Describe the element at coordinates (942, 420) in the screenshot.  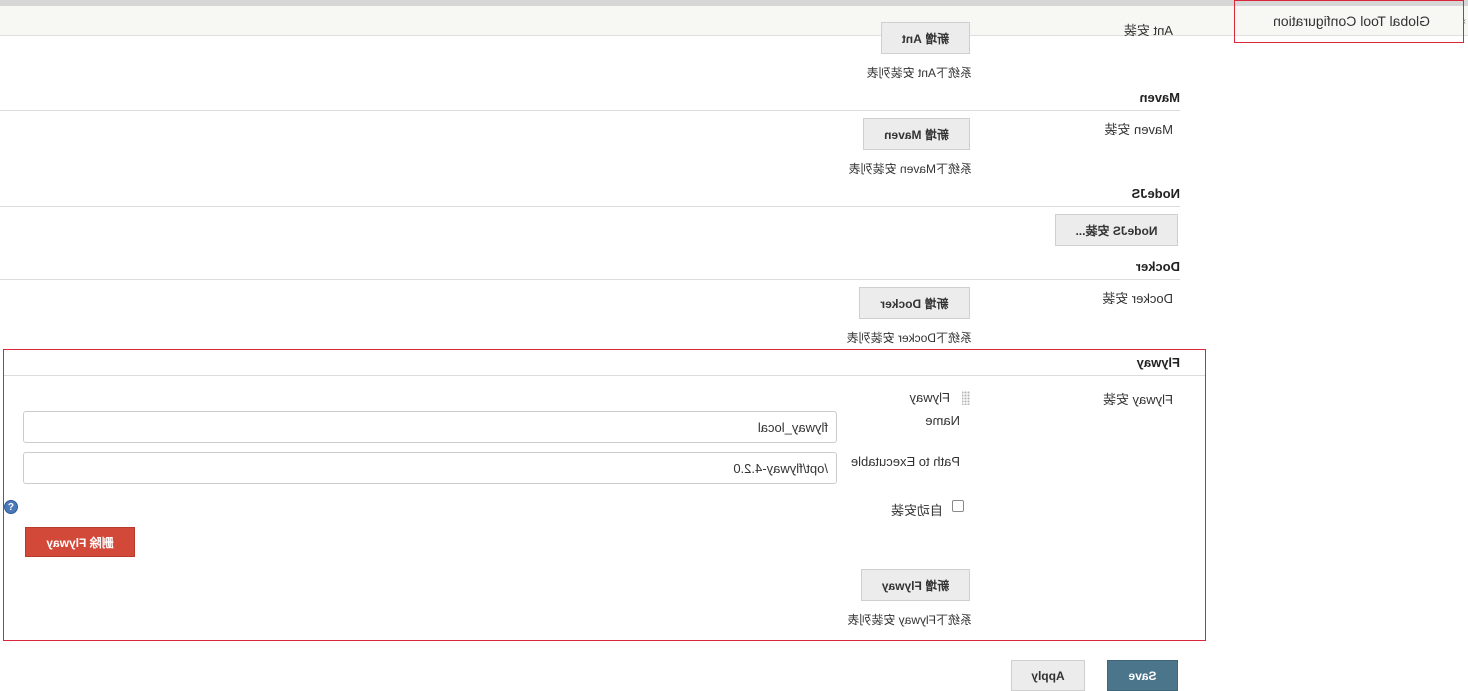
I see `name-field-label: Name` at that location.